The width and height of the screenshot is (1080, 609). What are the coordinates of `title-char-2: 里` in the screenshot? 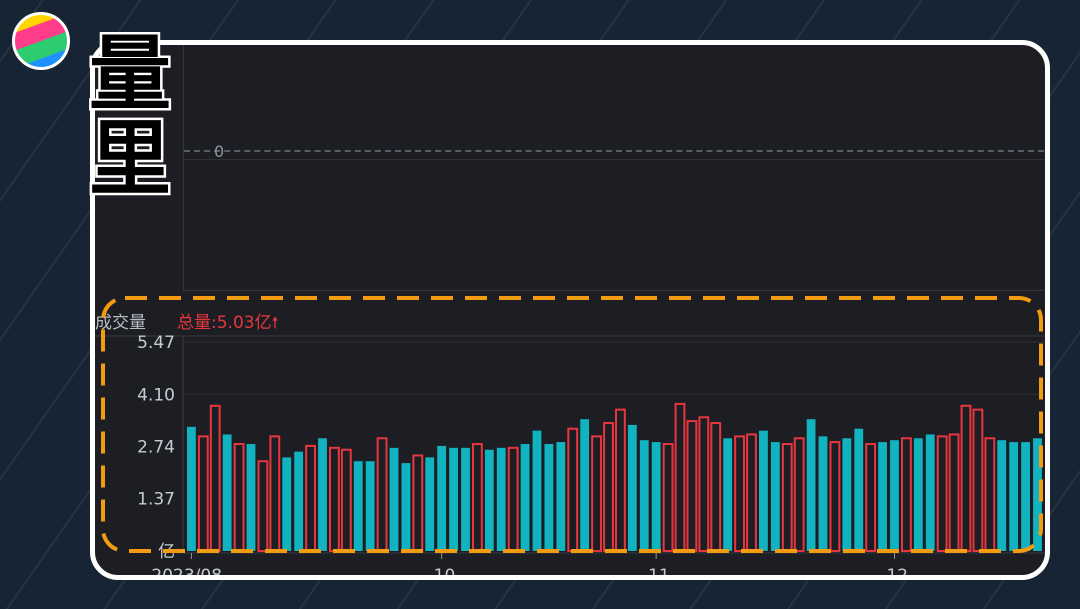 It's located at (130, 154).